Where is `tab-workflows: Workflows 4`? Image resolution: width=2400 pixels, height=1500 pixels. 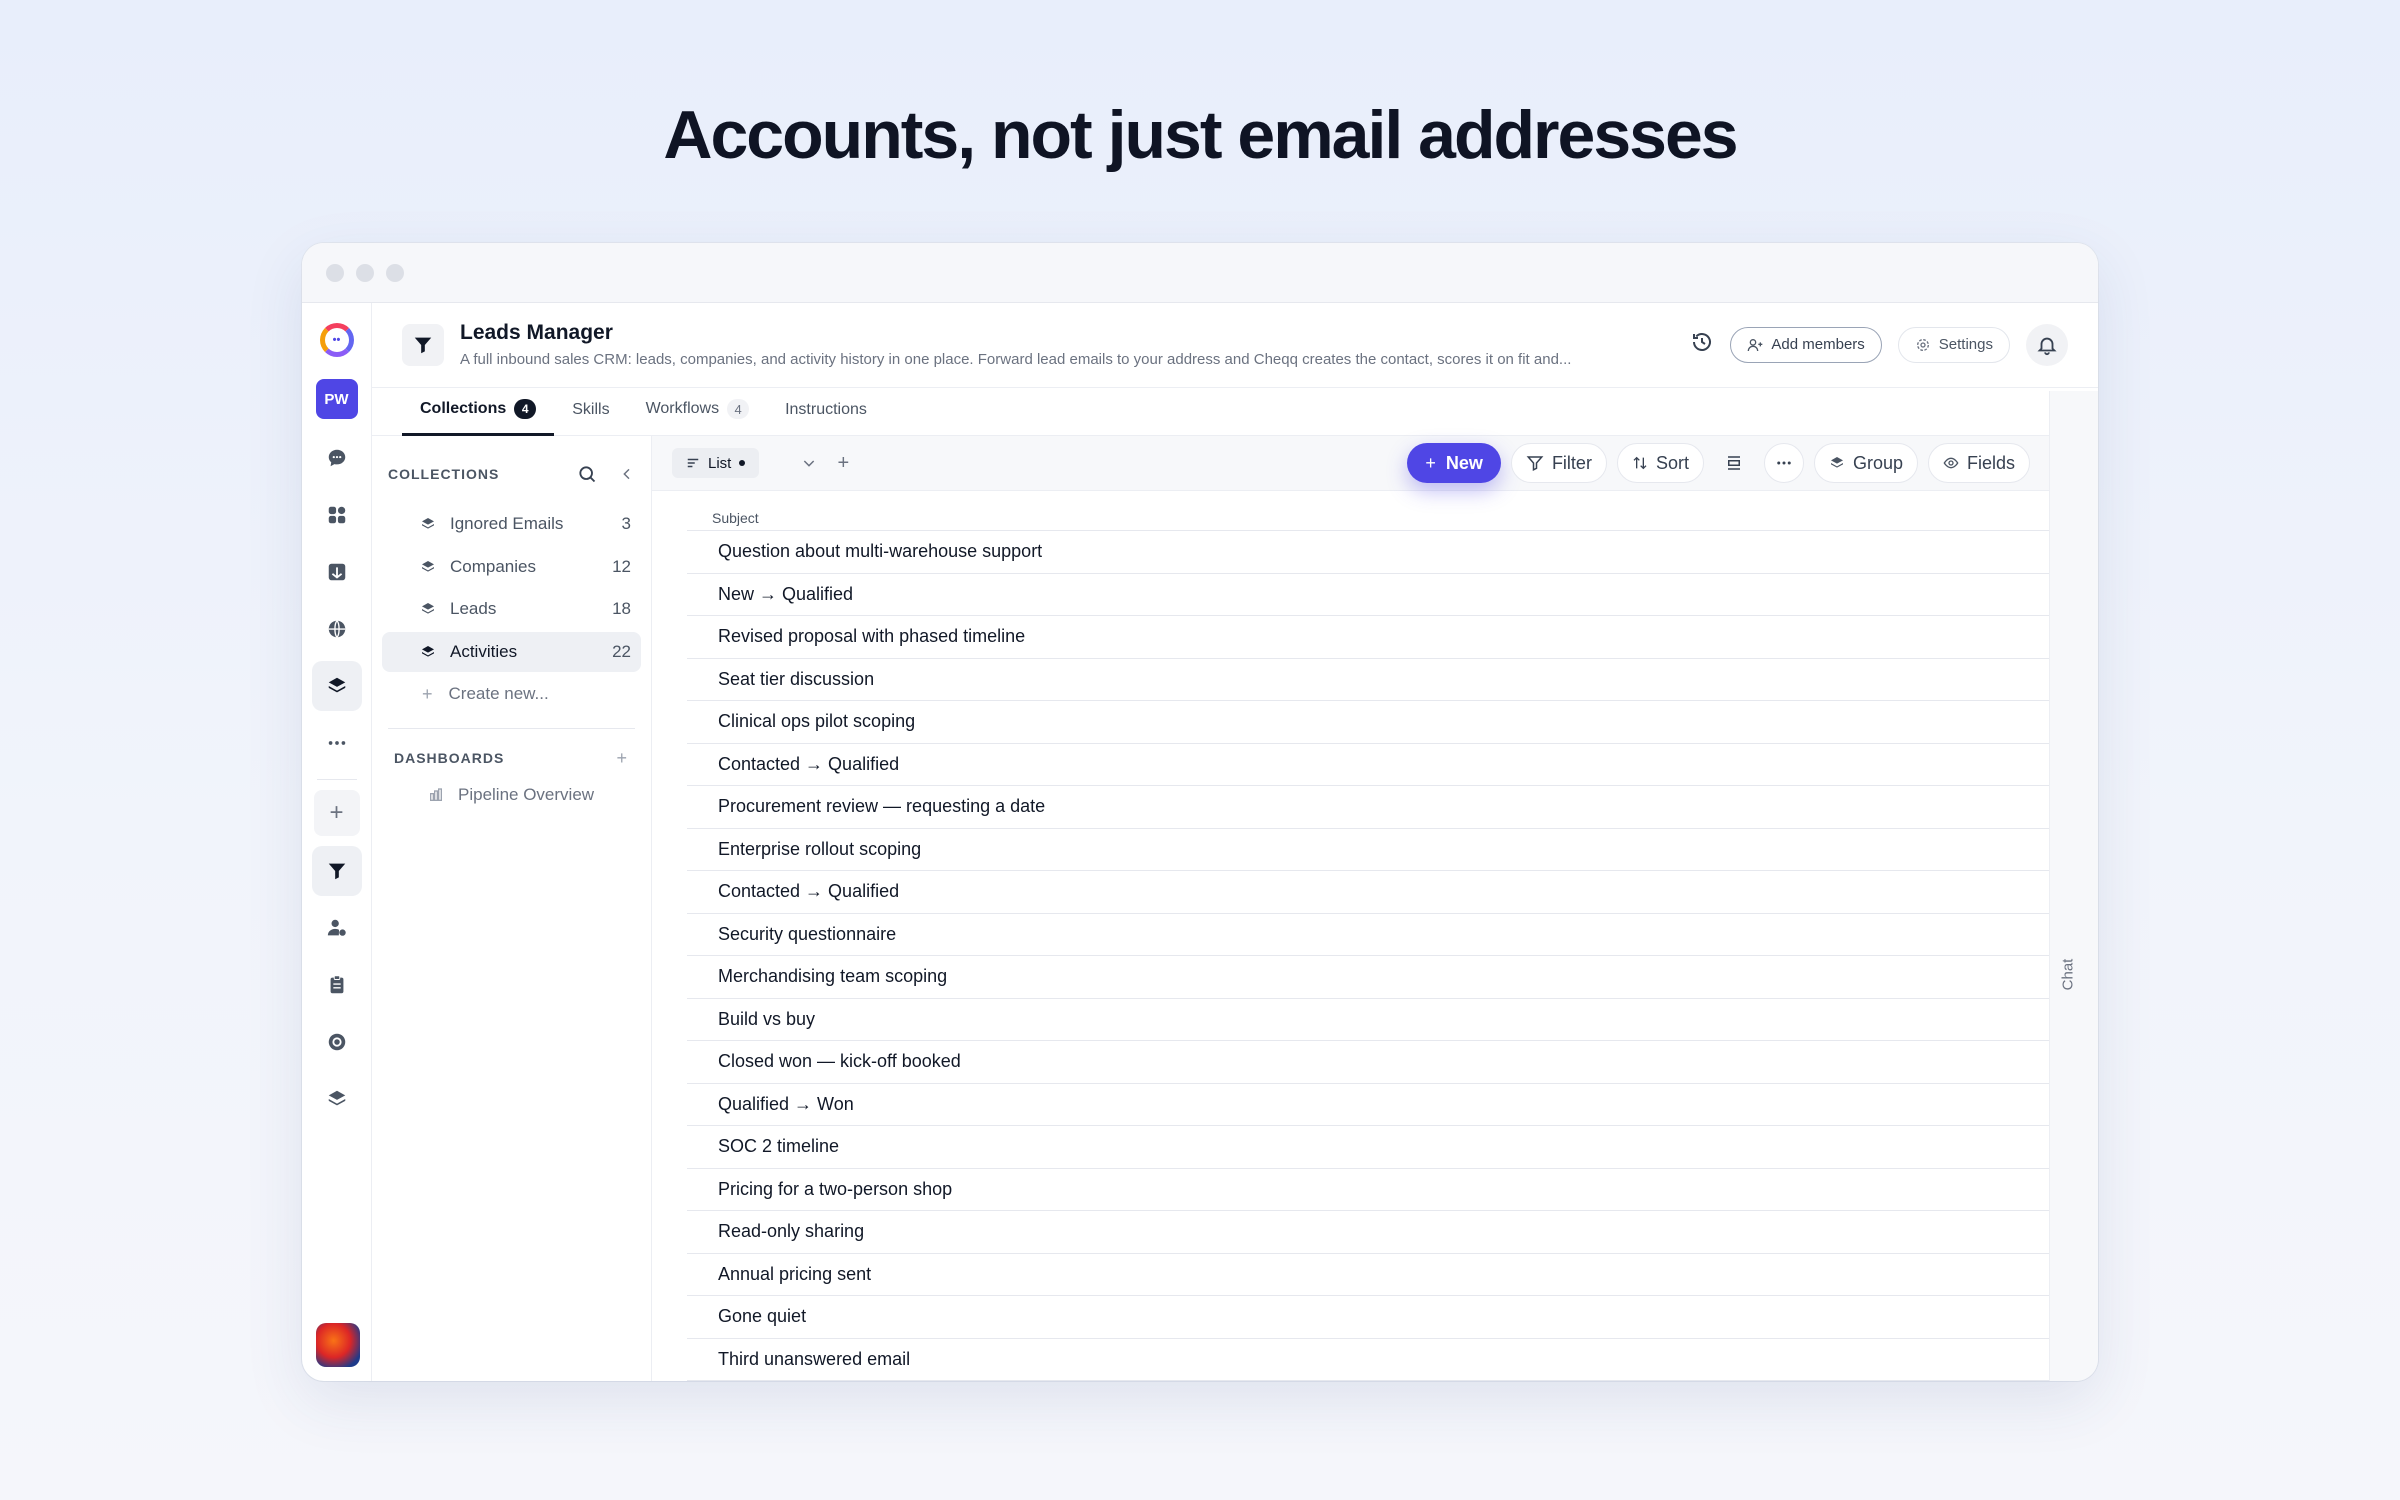 tab-workflows: Workflows 4 is located at coordinates (698, 417).